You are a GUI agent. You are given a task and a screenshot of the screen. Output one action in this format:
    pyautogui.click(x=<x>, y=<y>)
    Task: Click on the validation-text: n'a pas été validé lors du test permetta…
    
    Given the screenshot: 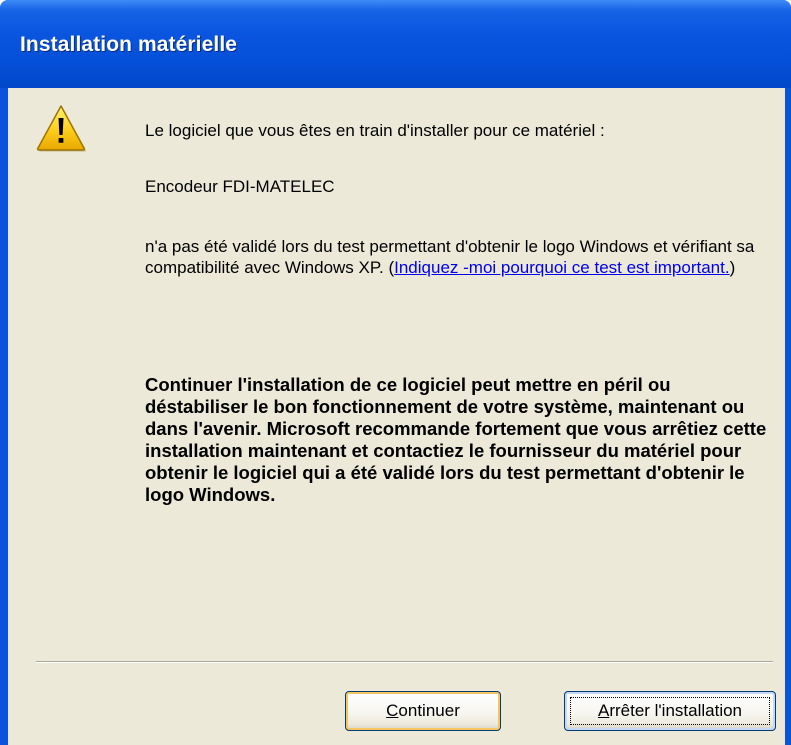 What is the action you would take?
    pyautogui.click(x=460, y=257)
    